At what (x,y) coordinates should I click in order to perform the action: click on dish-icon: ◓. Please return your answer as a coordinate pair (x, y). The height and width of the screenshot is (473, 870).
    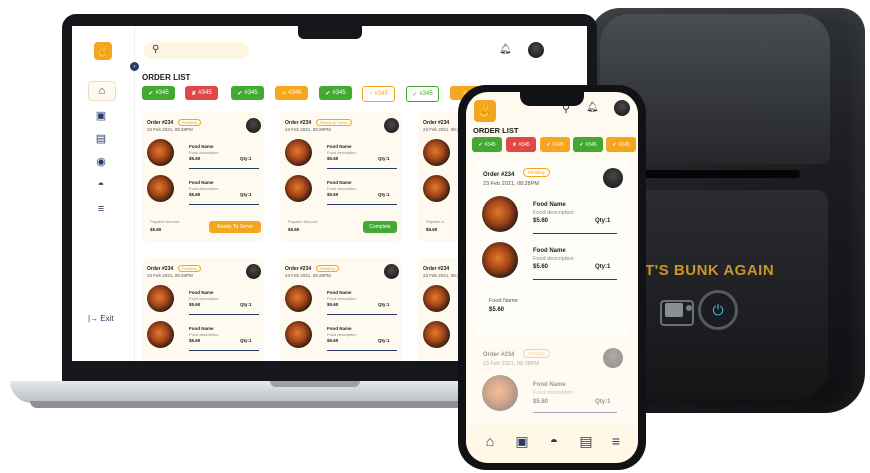
    Looking at the image, I should click on (554, 441).